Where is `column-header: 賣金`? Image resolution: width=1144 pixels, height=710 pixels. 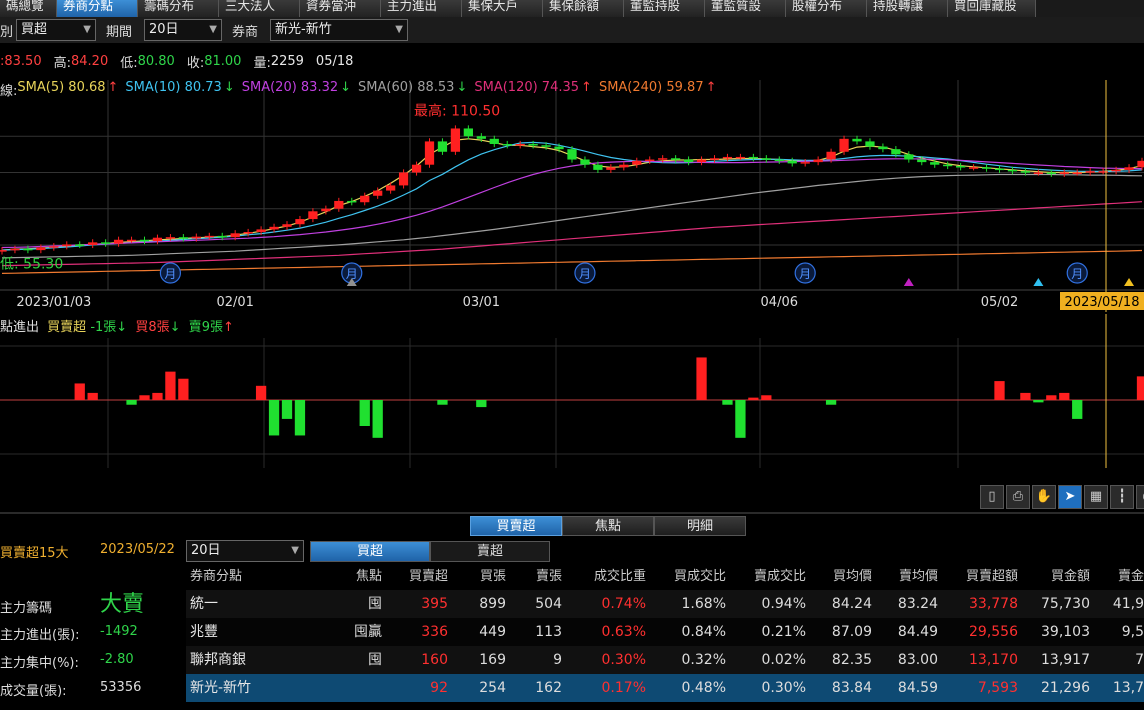 column-header: 賣金 is located at coordinates (1117, 578).